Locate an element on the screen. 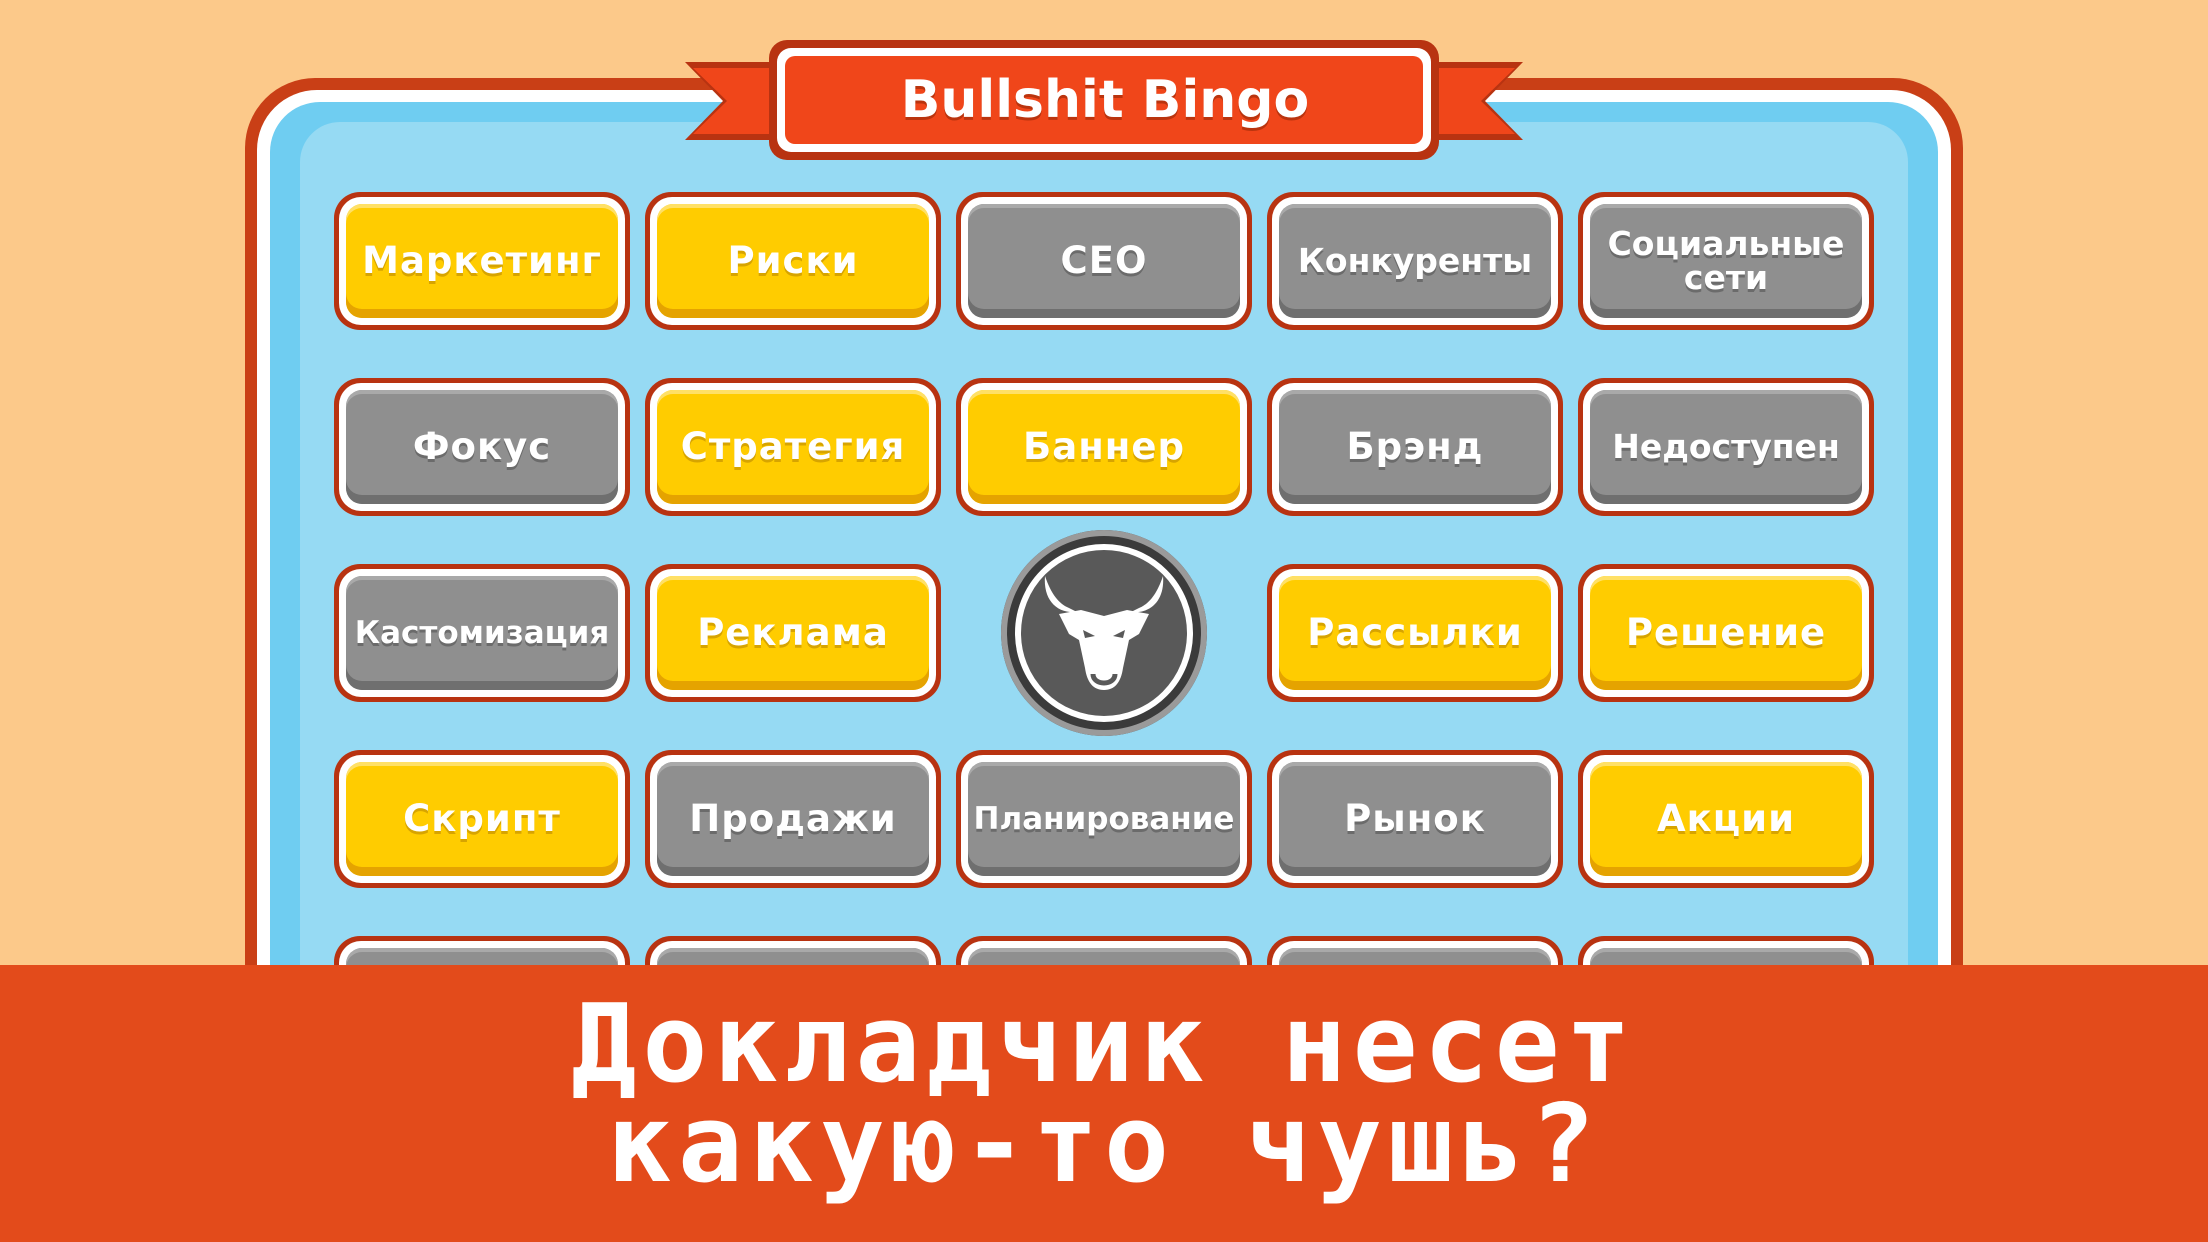  bingo-cell: Фокус is located at coordinates (482, 447).